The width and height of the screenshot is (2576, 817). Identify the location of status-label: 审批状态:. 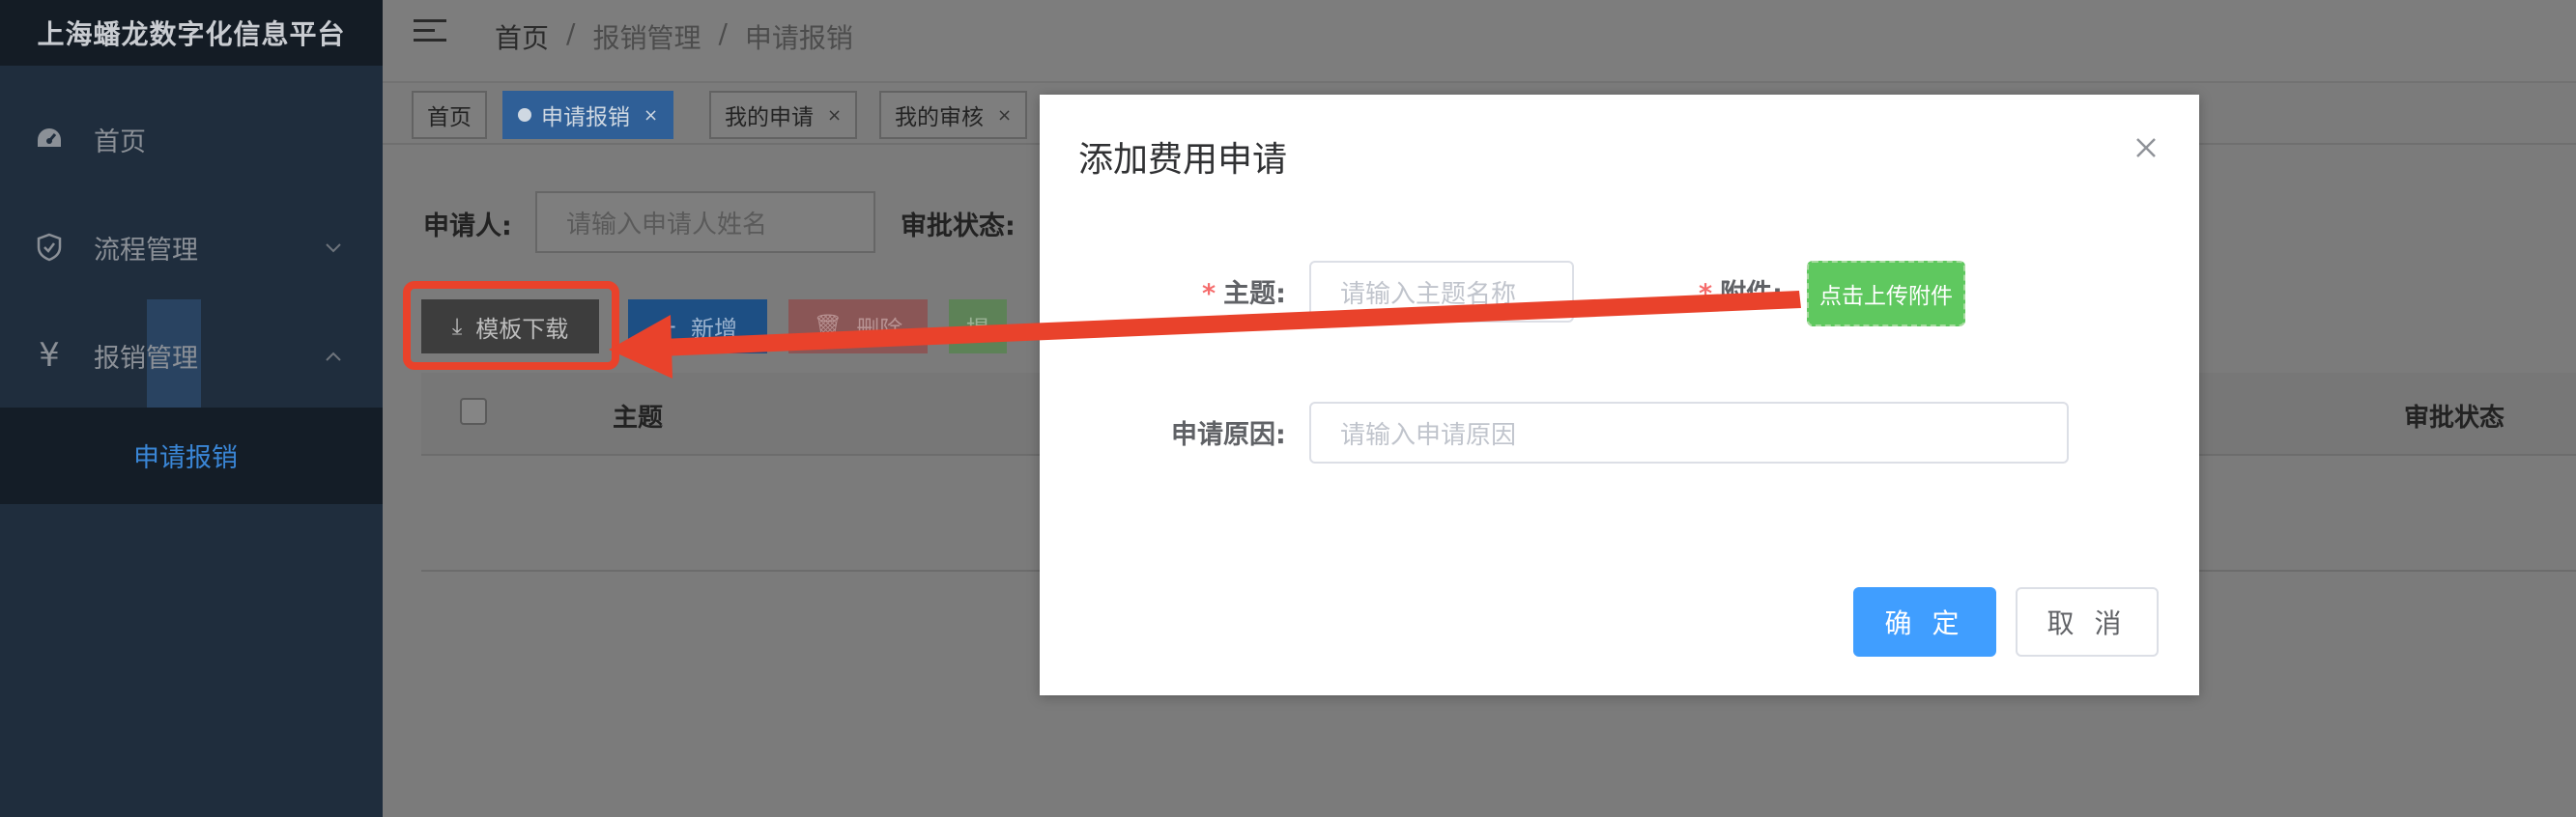
(959, 226).